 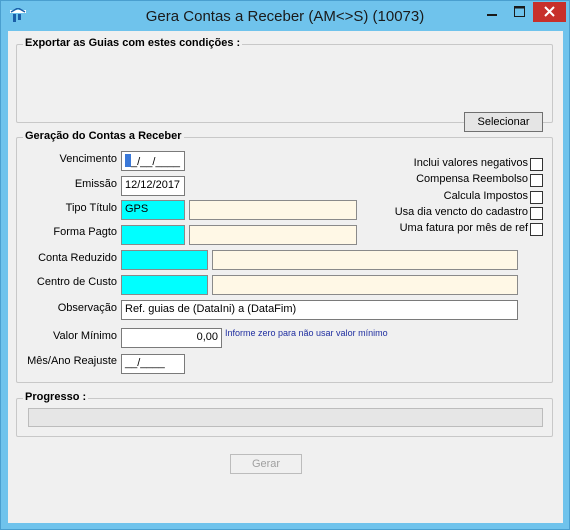 I want to click on minimize-icon, so click(x=492, y=15).